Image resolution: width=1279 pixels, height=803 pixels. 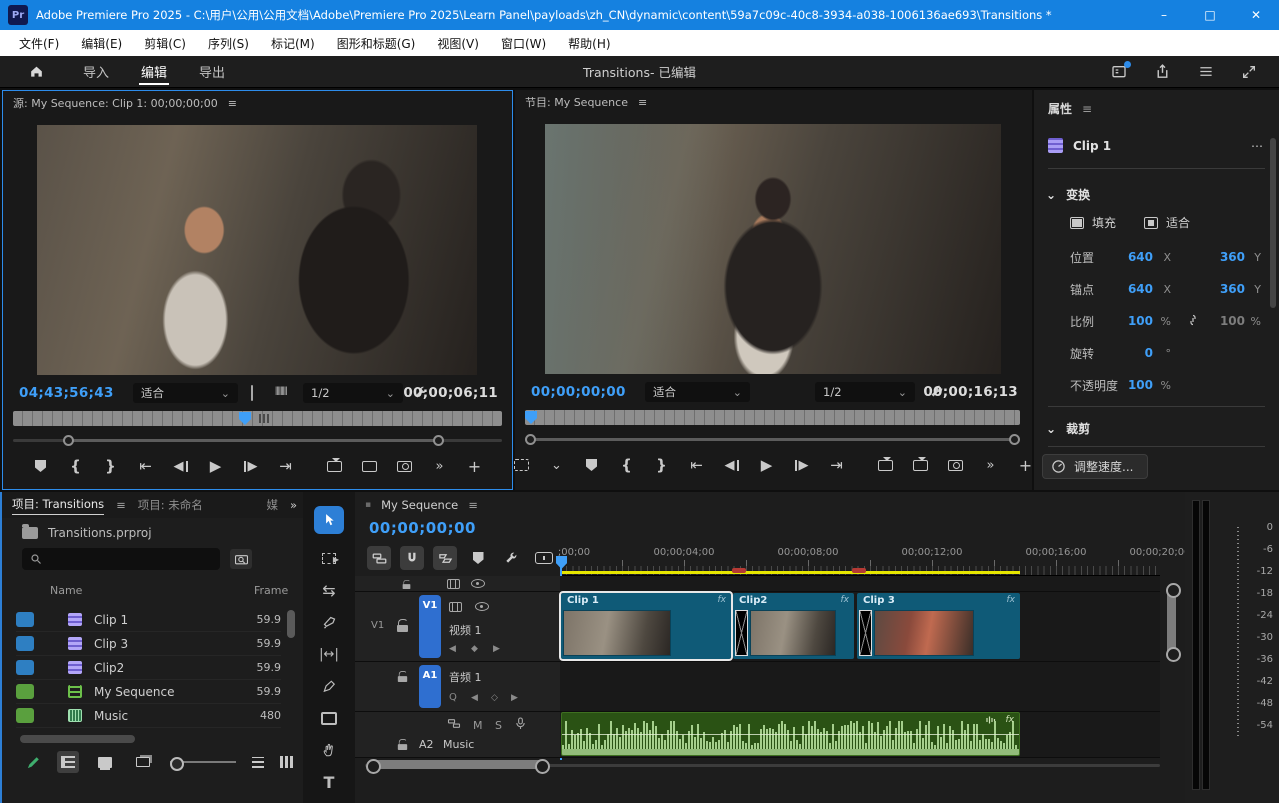 I want to click on quick-export-icon, so click(x=1162, y=71).